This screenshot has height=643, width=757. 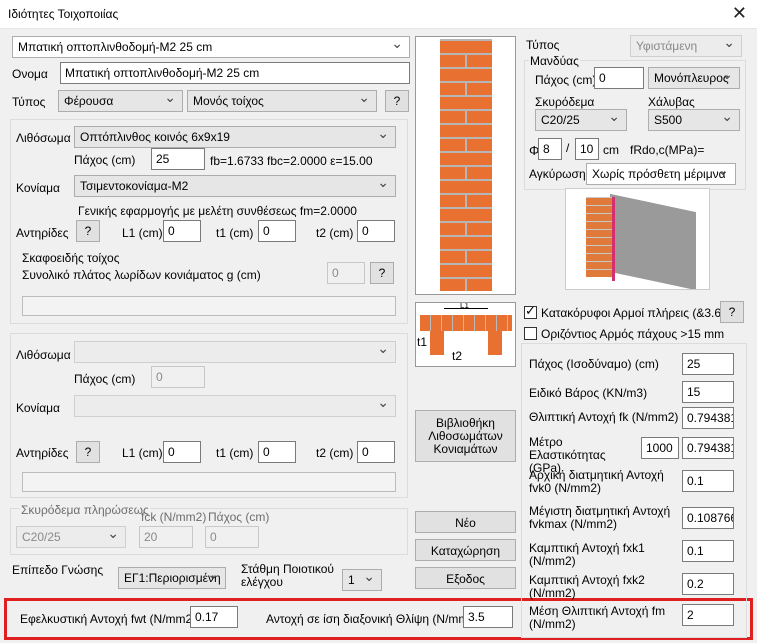 What do you see at coordinates (335, 453) in the screenshot?
I see `layer2-t2-label: t2 (cm)` at bounding box center [335, 453].